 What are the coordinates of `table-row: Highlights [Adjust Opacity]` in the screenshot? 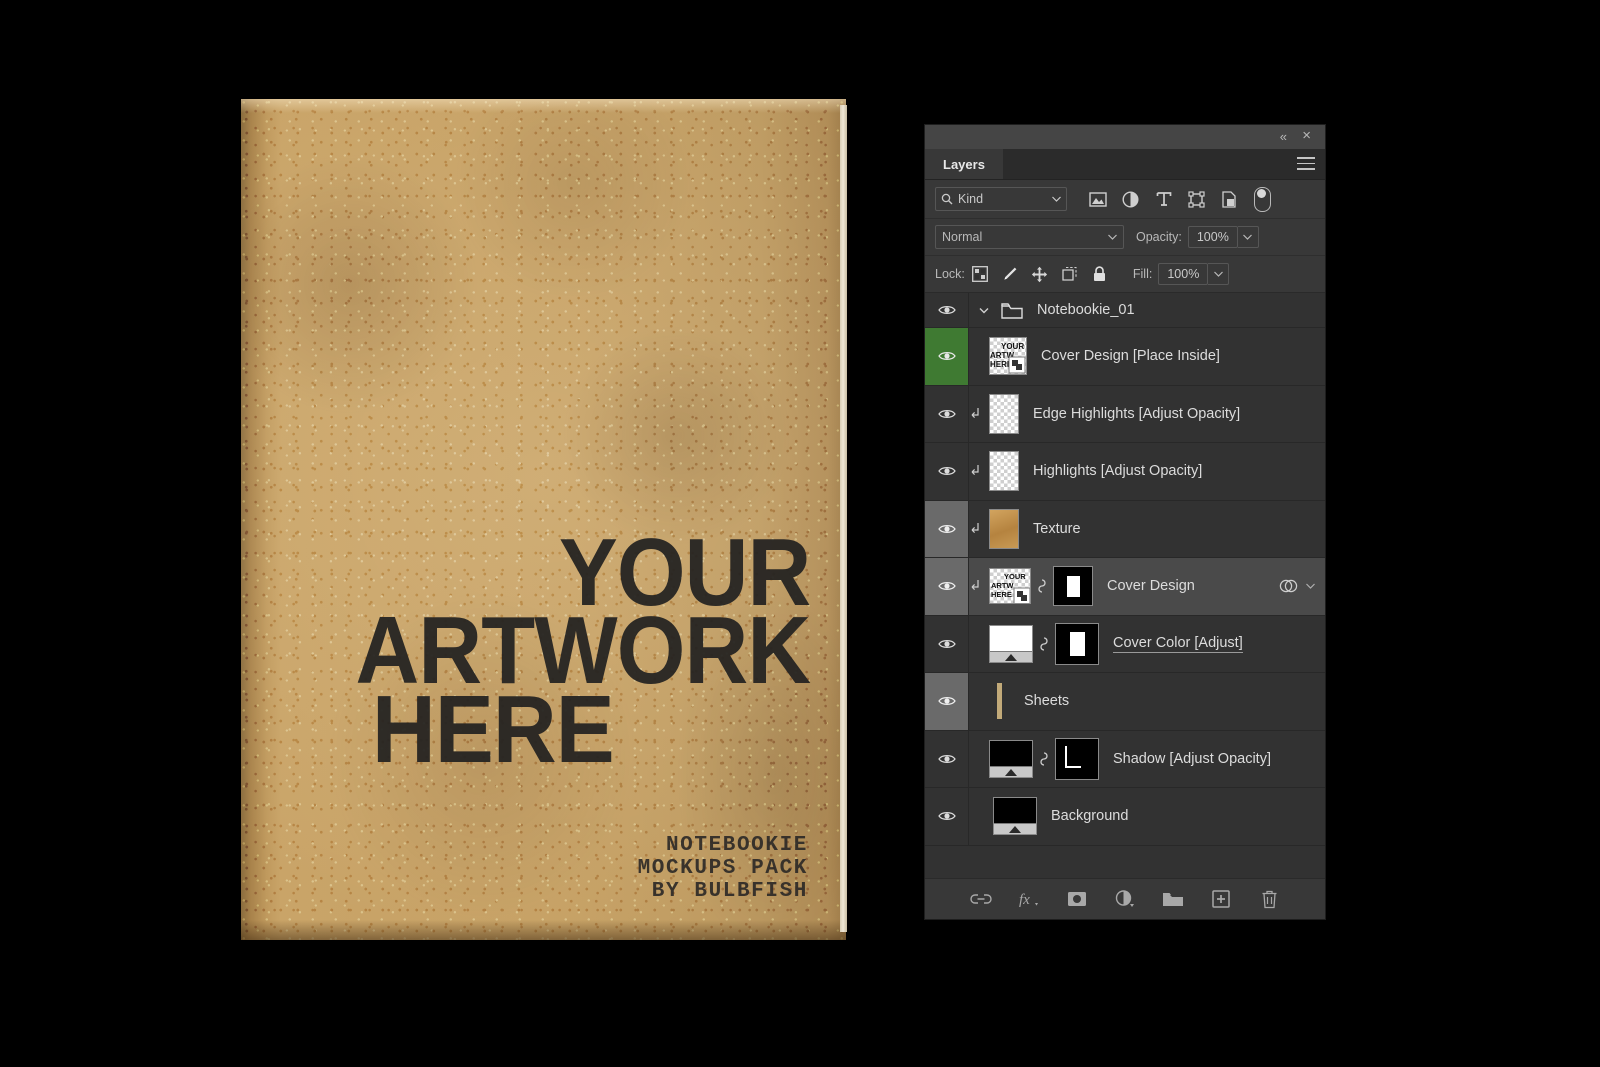 It's located at (1125, 472).